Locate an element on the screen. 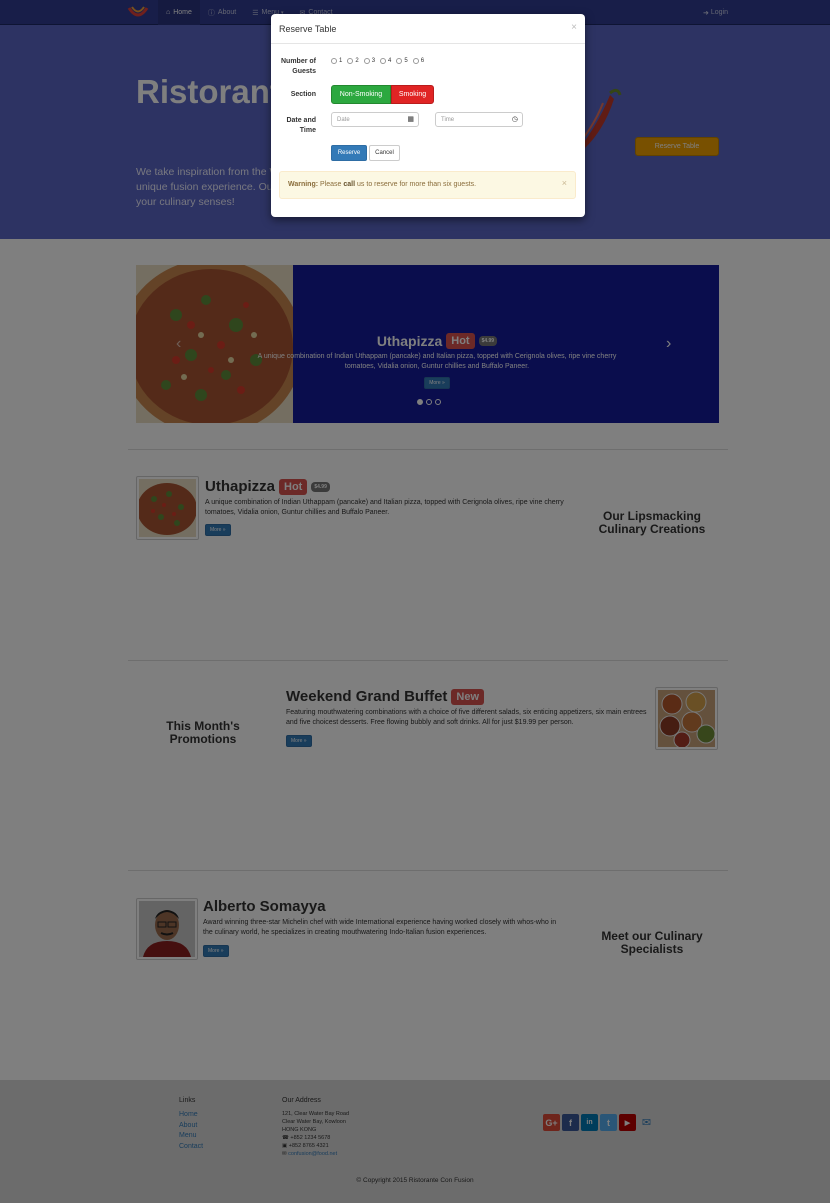 The width and height of the screenshot is (830, 1203). clock-icon: ◷ is located at coordinates (514, 119).